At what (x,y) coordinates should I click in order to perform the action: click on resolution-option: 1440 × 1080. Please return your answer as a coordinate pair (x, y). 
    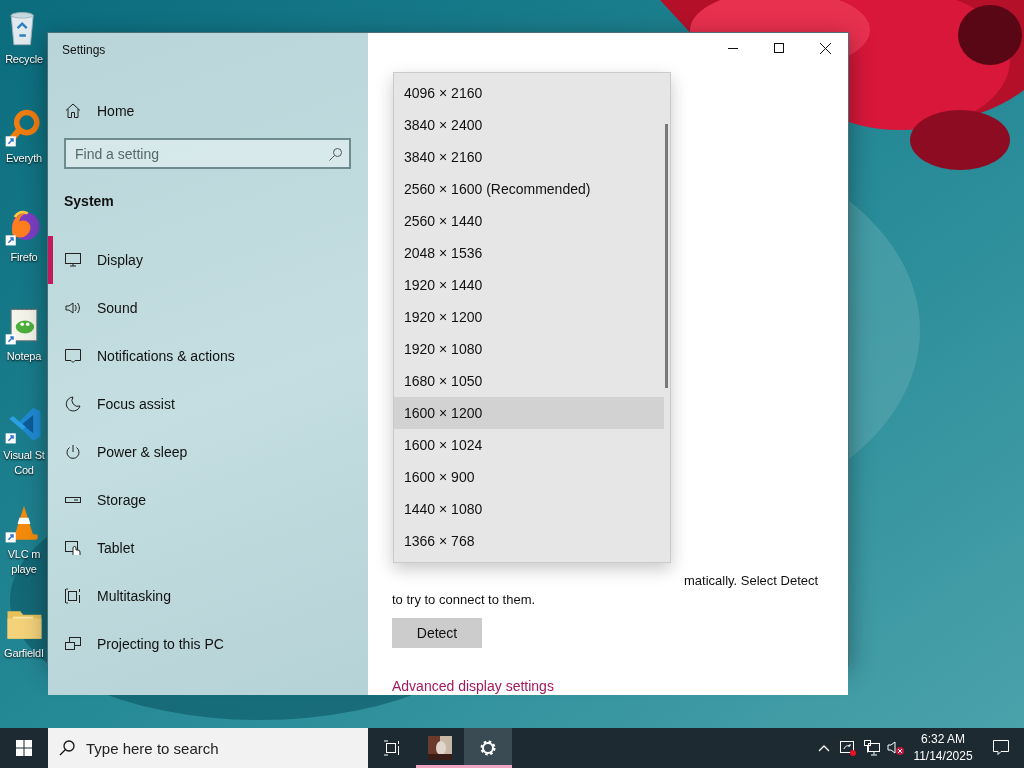
    Looking at the image, I should click on (529, 509).